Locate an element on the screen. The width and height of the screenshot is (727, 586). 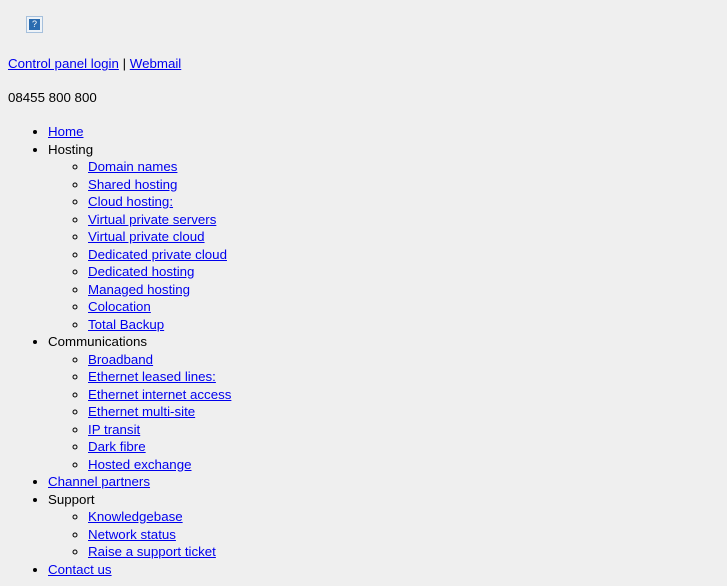
nav-subitem-label: IP transit is located at coordinates (114, 429).